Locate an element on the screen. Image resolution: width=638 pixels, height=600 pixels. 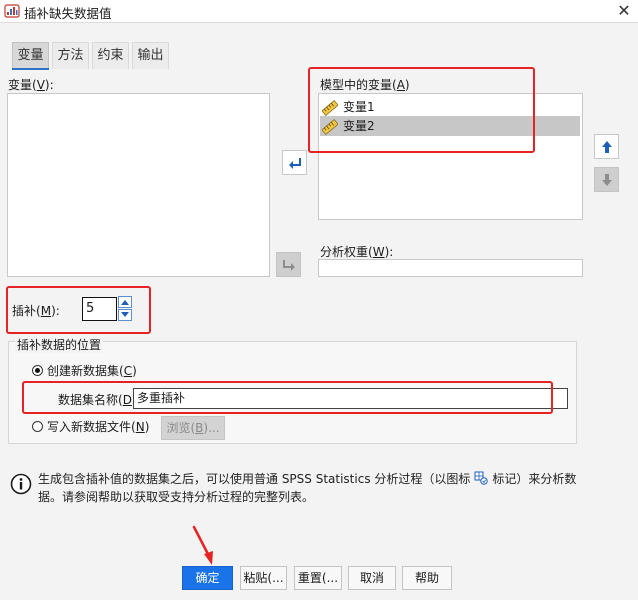
tab-method: 方法 is located at coordinates (70, 55).